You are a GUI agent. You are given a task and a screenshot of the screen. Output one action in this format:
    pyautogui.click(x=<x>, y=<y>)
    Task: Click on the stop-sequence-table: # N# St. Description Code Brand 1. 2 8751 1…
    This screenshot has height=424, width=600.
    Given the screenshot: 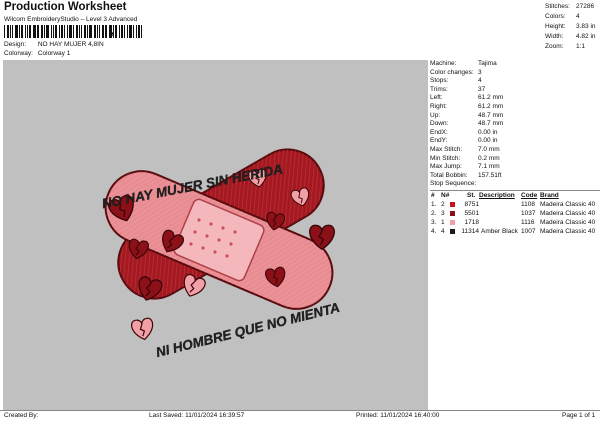 What is the action you would take?
    pyautogui.click(x=515, y=212)
    